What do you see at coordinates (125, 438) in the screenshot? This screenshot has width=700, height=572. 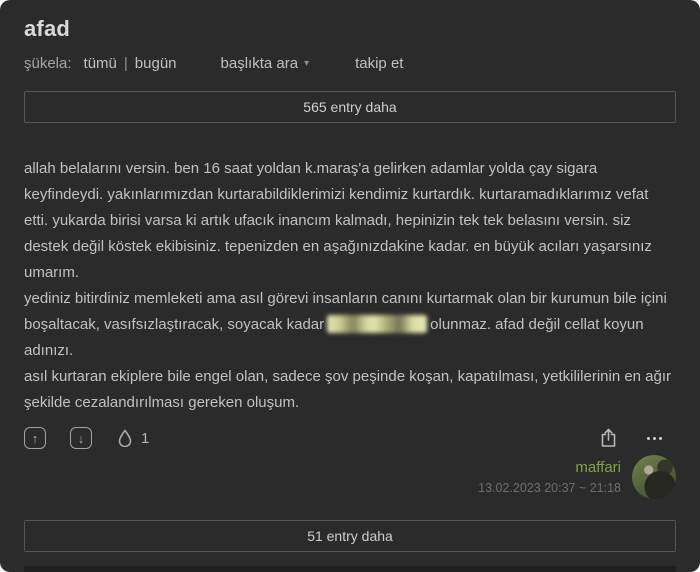 I see `favorite-drop-icon` at bounding box center [125, 438].